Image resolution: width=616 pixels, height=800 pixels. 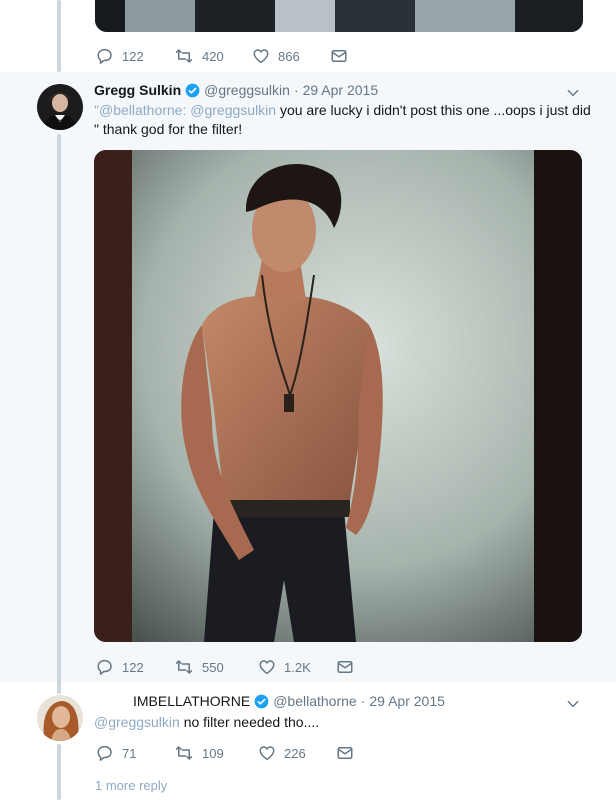 What do you see at coordinates (137, 90) in the screenshot?
I see `display-name: Gregg Sulkin` at bounding box center [137, 90].